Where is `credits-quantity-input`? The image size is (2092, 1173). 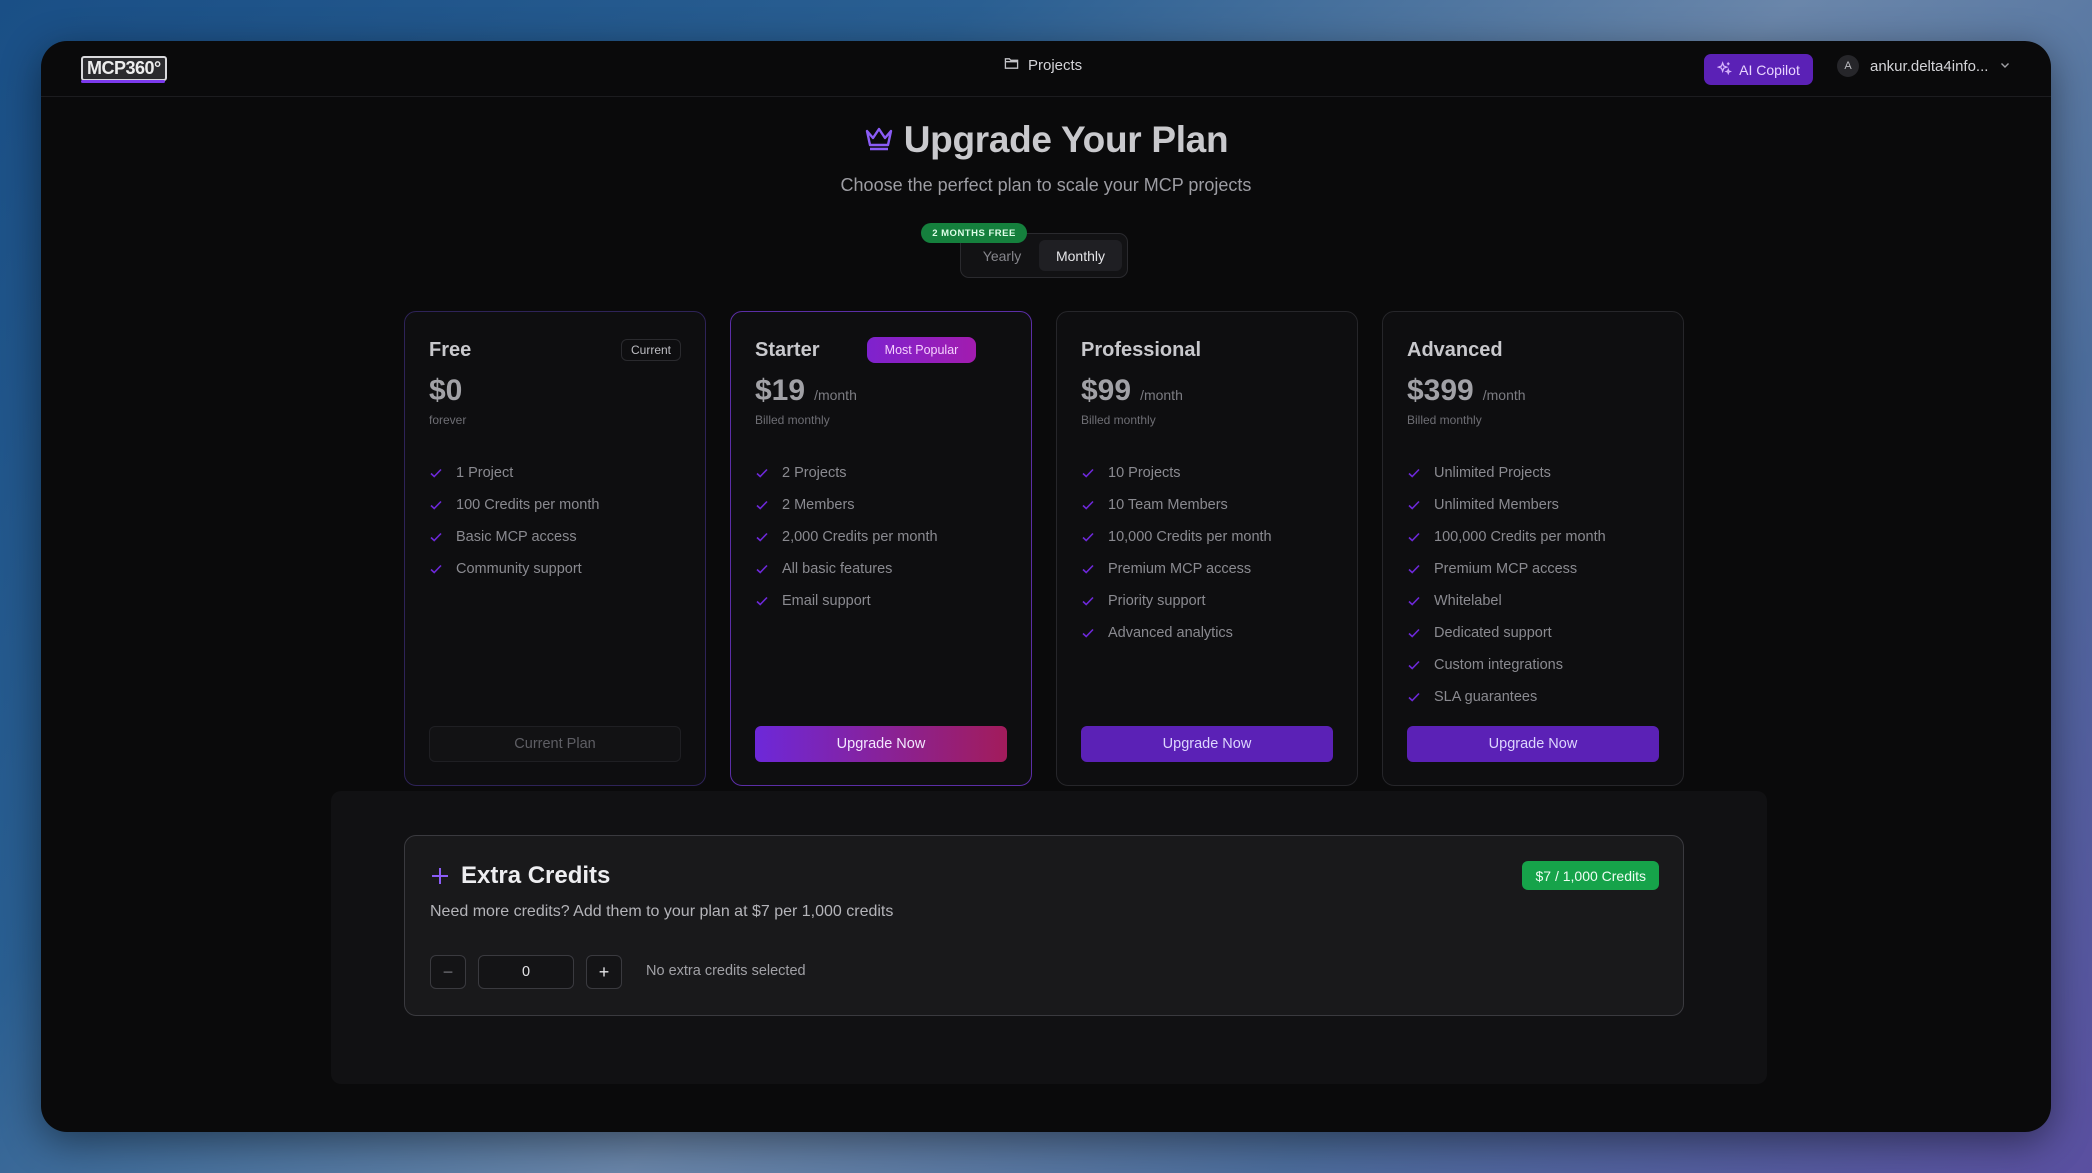 credits-quantity-input is located at coordinates (526, 972).